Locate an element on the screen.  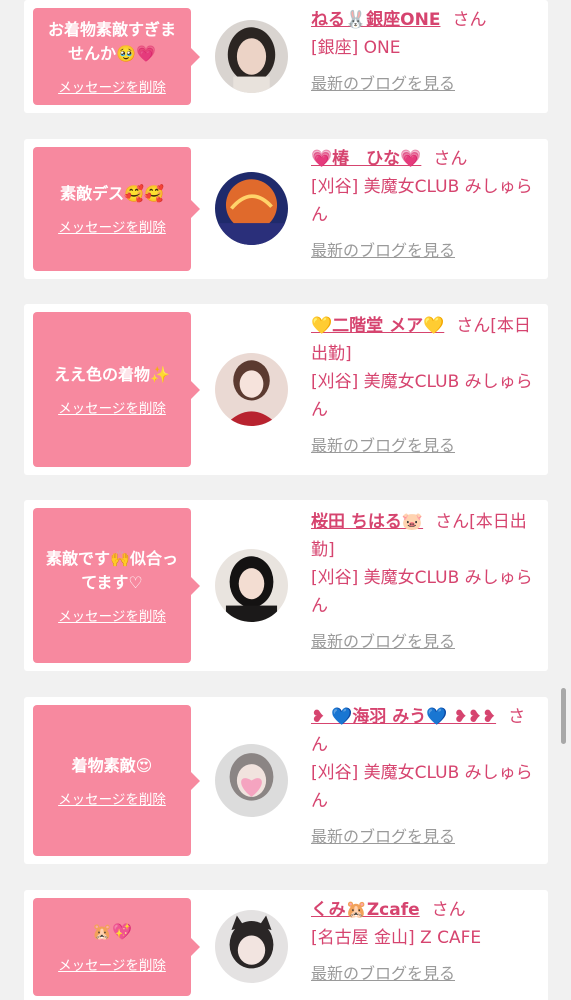
message-text: 🐹💖 is located at coordinates (112, 931).